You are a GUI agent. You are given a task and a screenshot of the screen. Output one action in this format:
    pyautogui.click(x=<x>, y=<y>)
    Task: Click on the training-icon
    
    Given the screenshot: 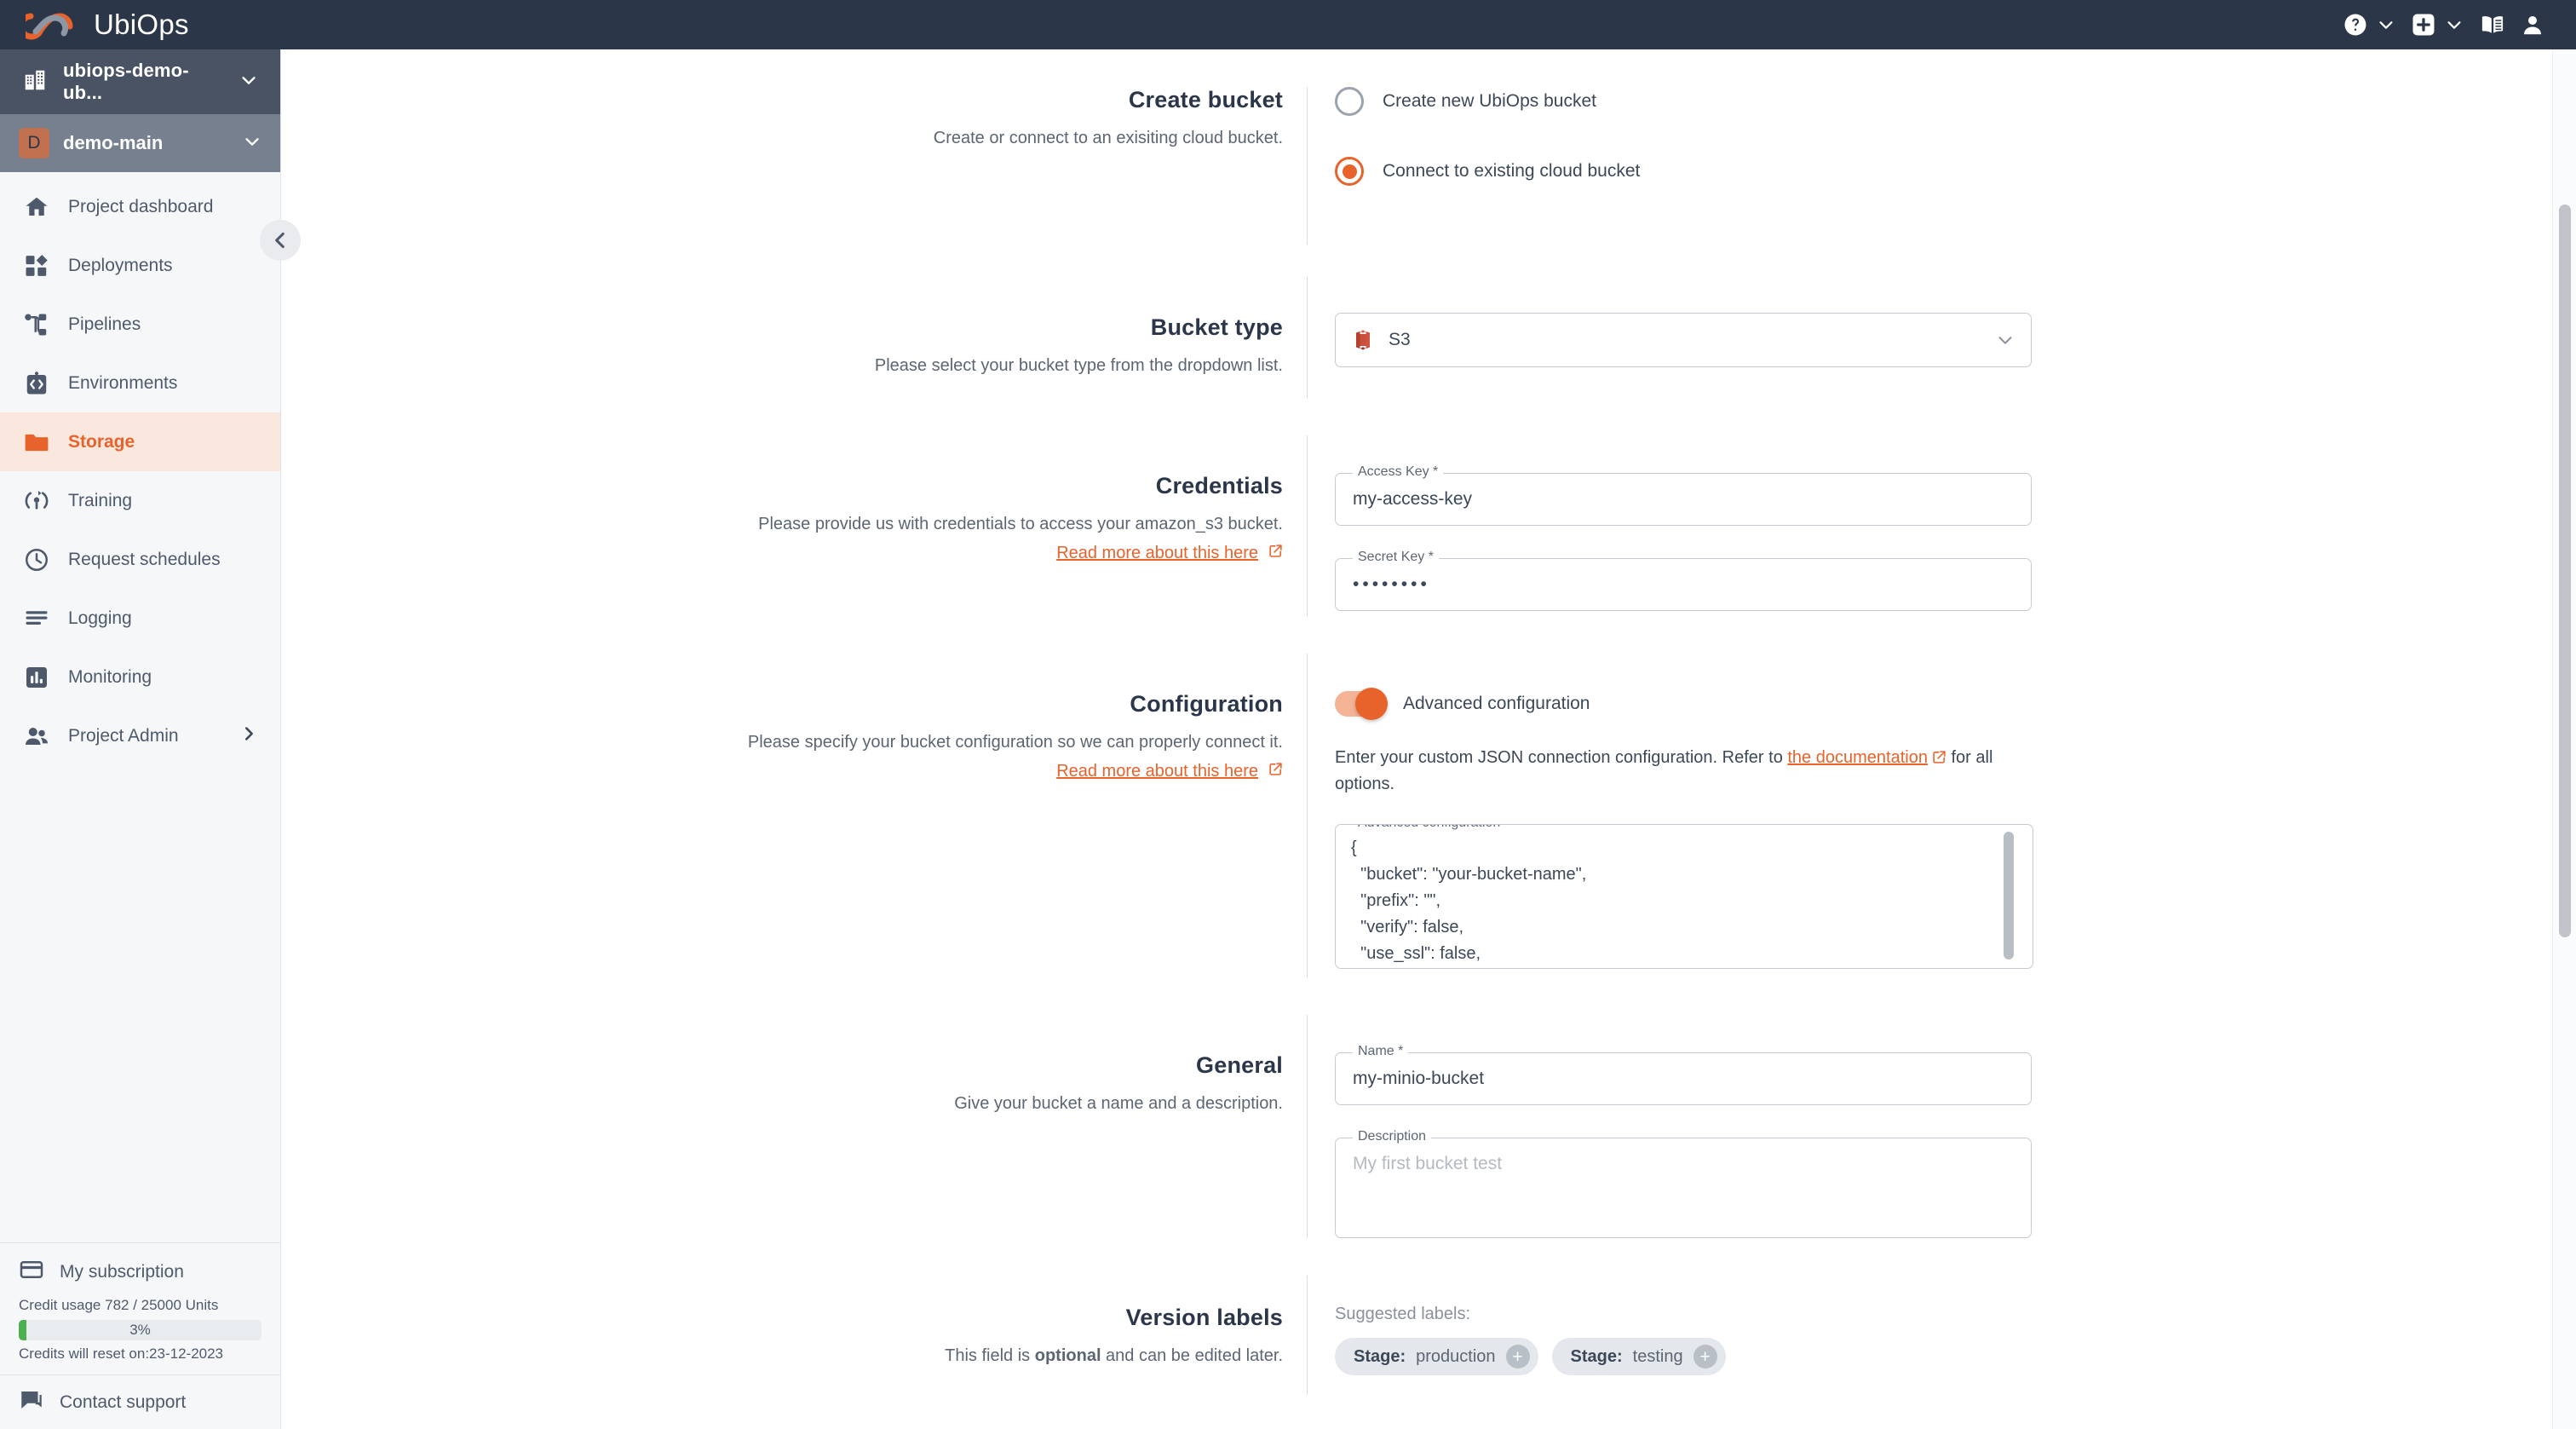 What is the action you would take?
    pyautogui.click(x=36, y=501)
    